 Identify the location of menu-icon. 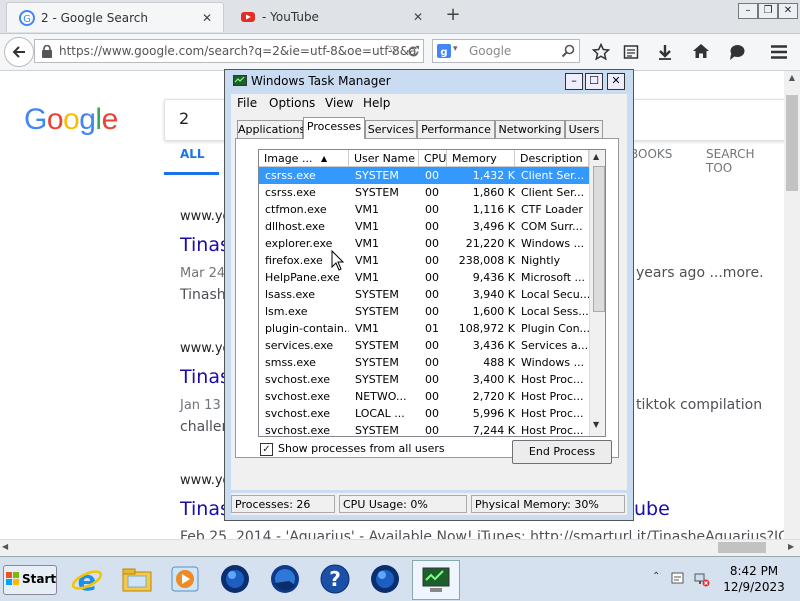
(779, 52).